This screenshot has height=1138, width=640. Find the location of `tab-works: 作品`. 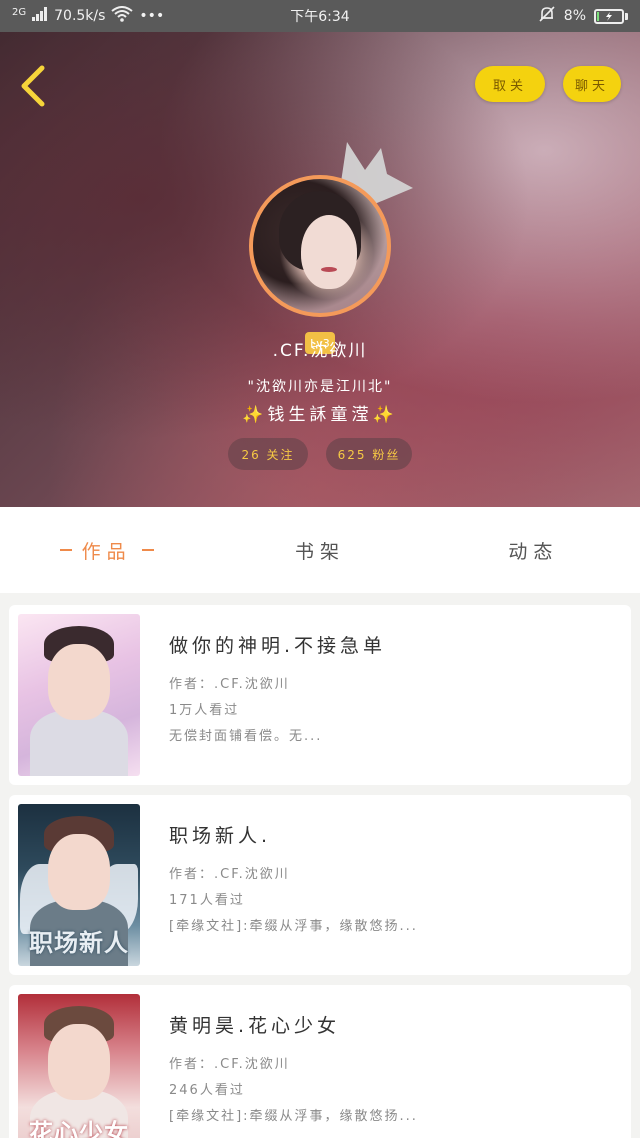

tab-works: 作品 is located at coordinates (106, 550).